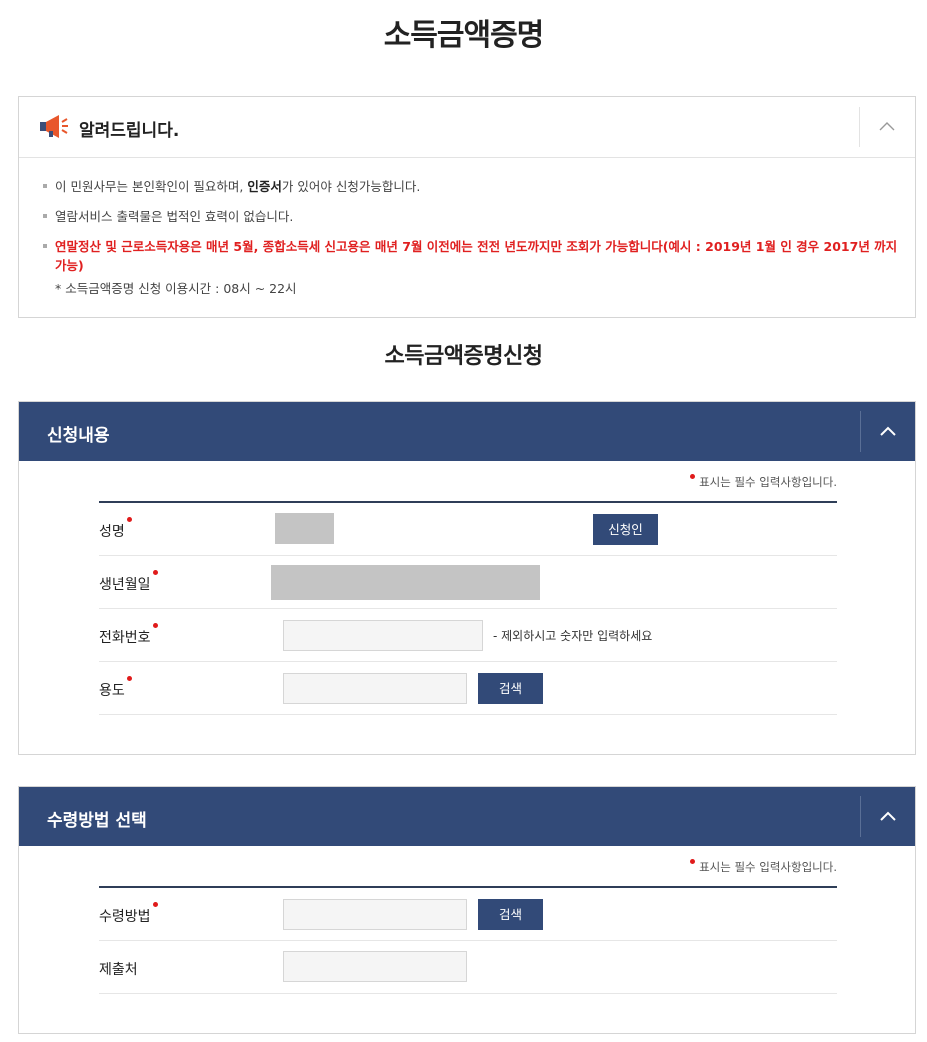  I want to click on method-row: 수령방법 검색, so click(468, 914).